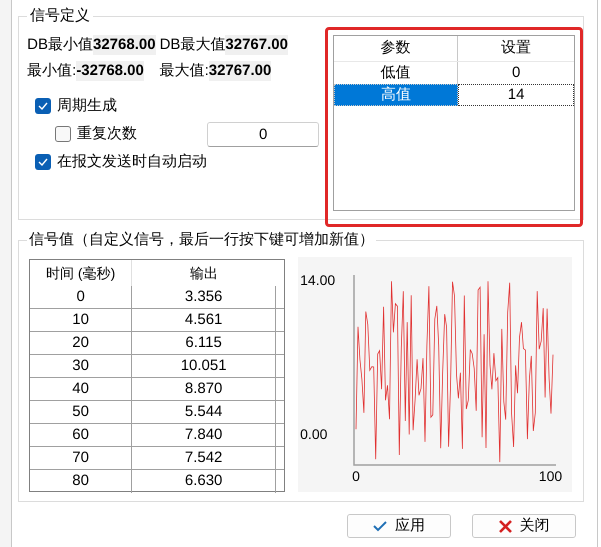  What do you see at coordinates (107, 134) in the screenshot?
I see `checkbox-label: 重复次数` at bounding box center [107, 134].